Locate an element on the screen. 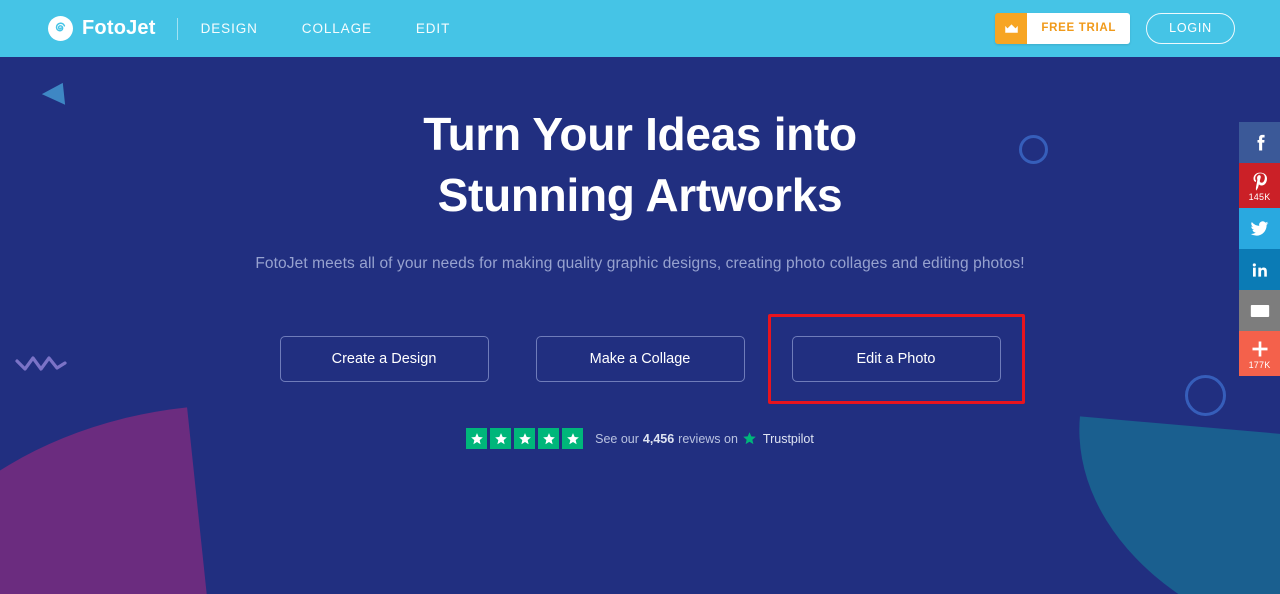  main-nav: DESIGN COLLAGE EDIT is located at coordinates (326, 28).